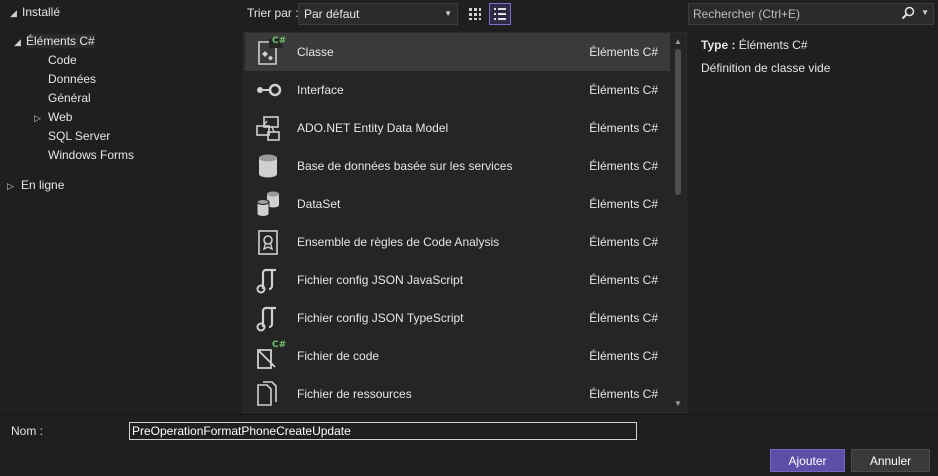  I want to click on template-name: Fichier de code, so click(338, 356).